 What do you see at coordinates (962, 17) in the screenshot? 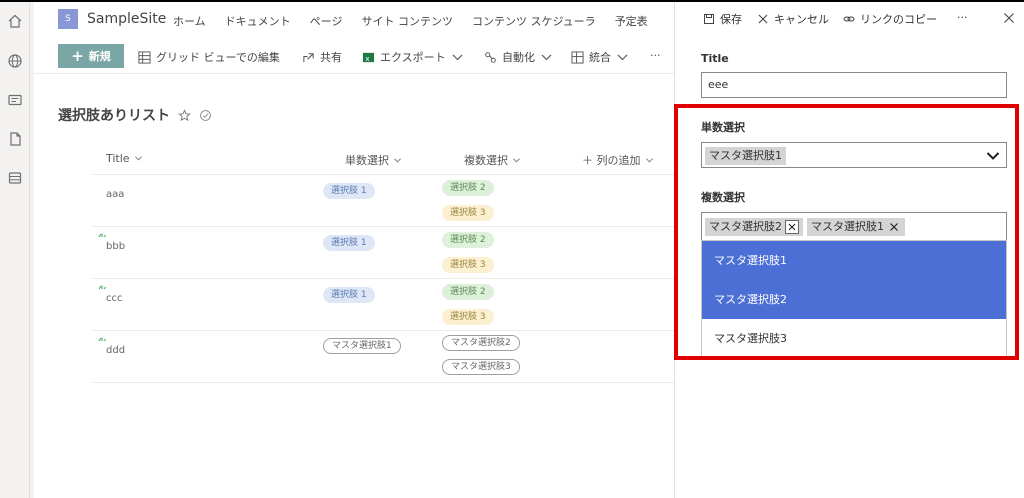
I see `panel-more-button: ···` at bounding box center [962, 17].